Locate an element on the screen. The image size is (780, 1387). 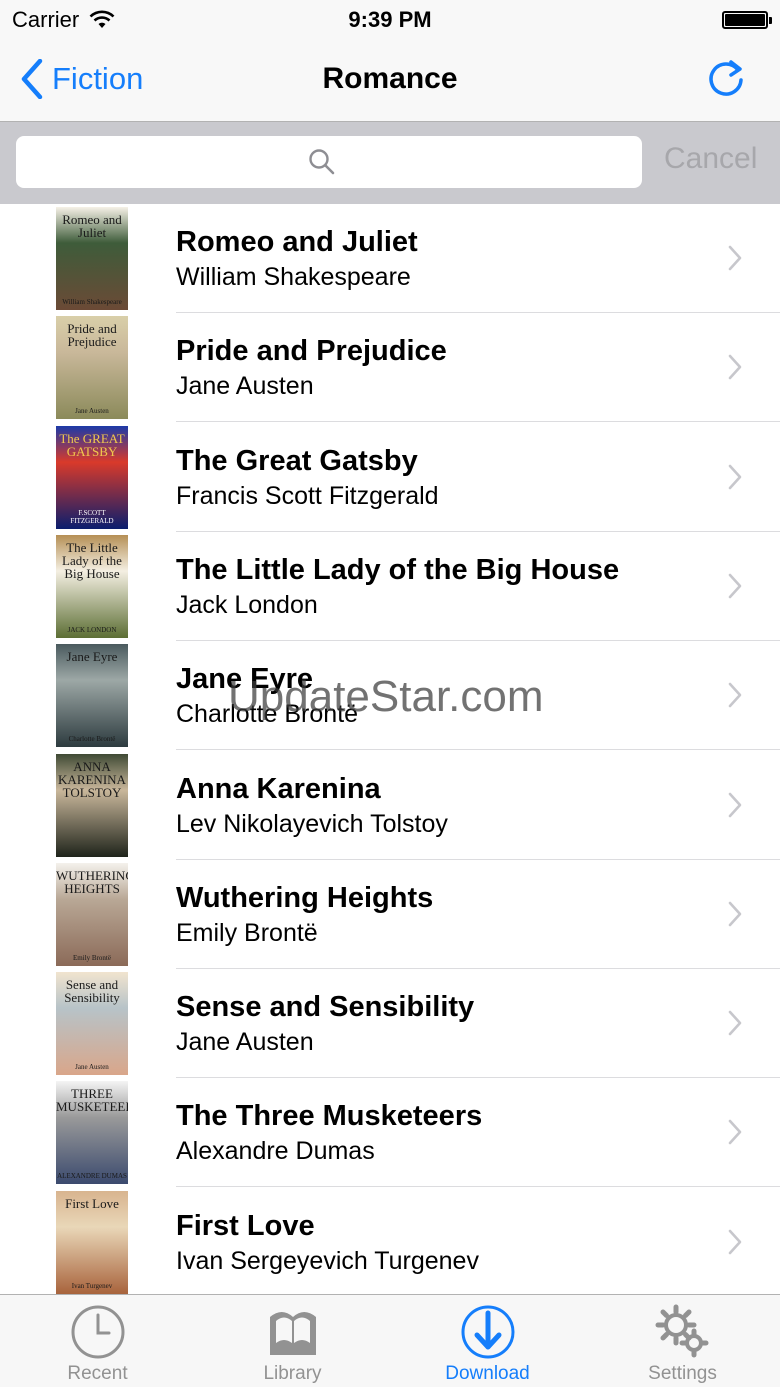
book-cover: Pride and Prejudice Jane Austen is located at coordinates (92, 367).